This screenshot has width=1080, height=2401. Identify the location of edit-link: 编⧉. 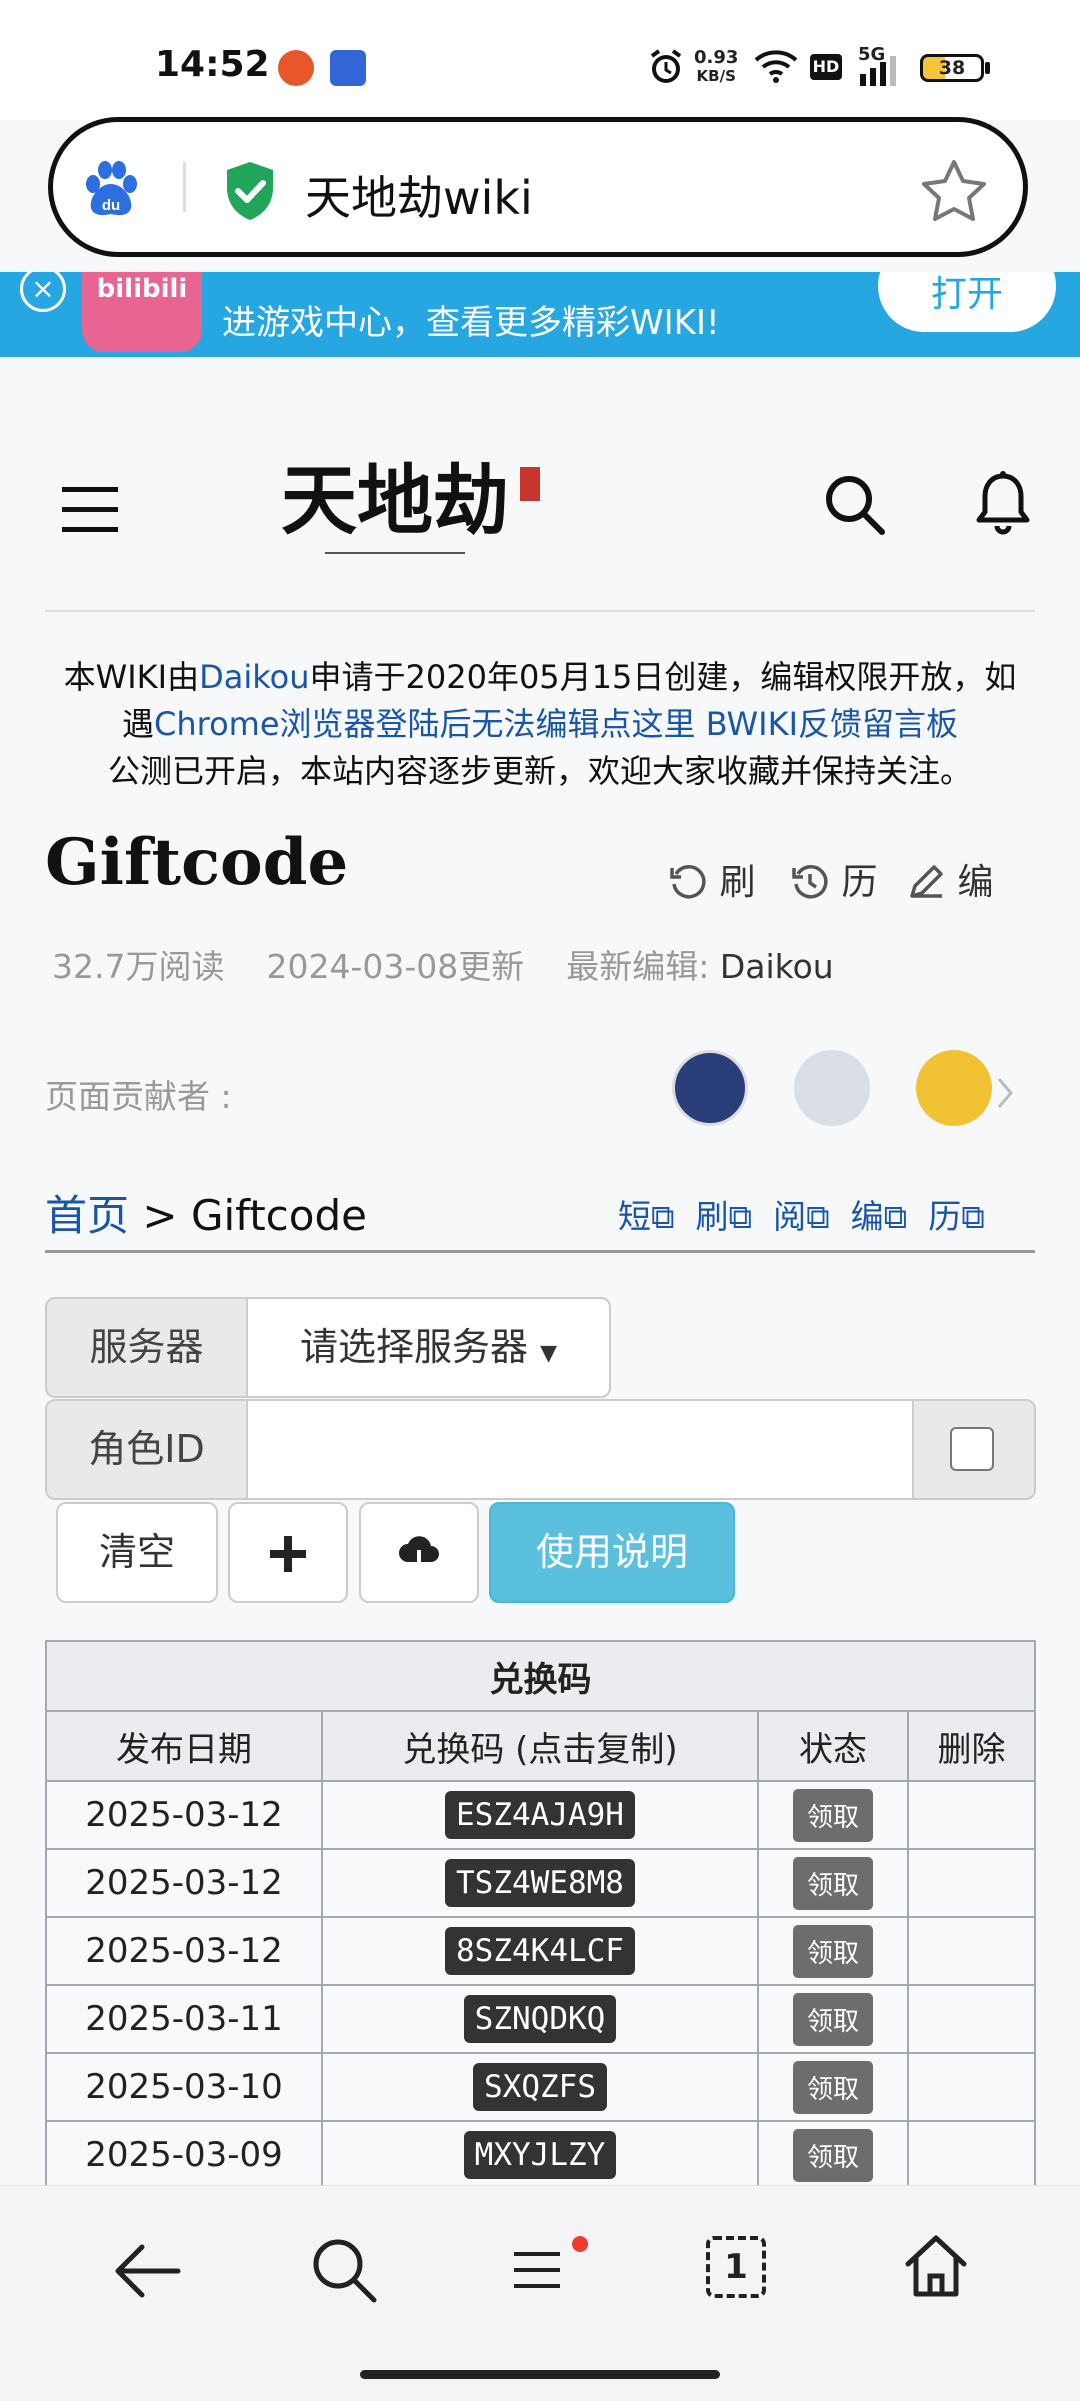
(879, 1216).